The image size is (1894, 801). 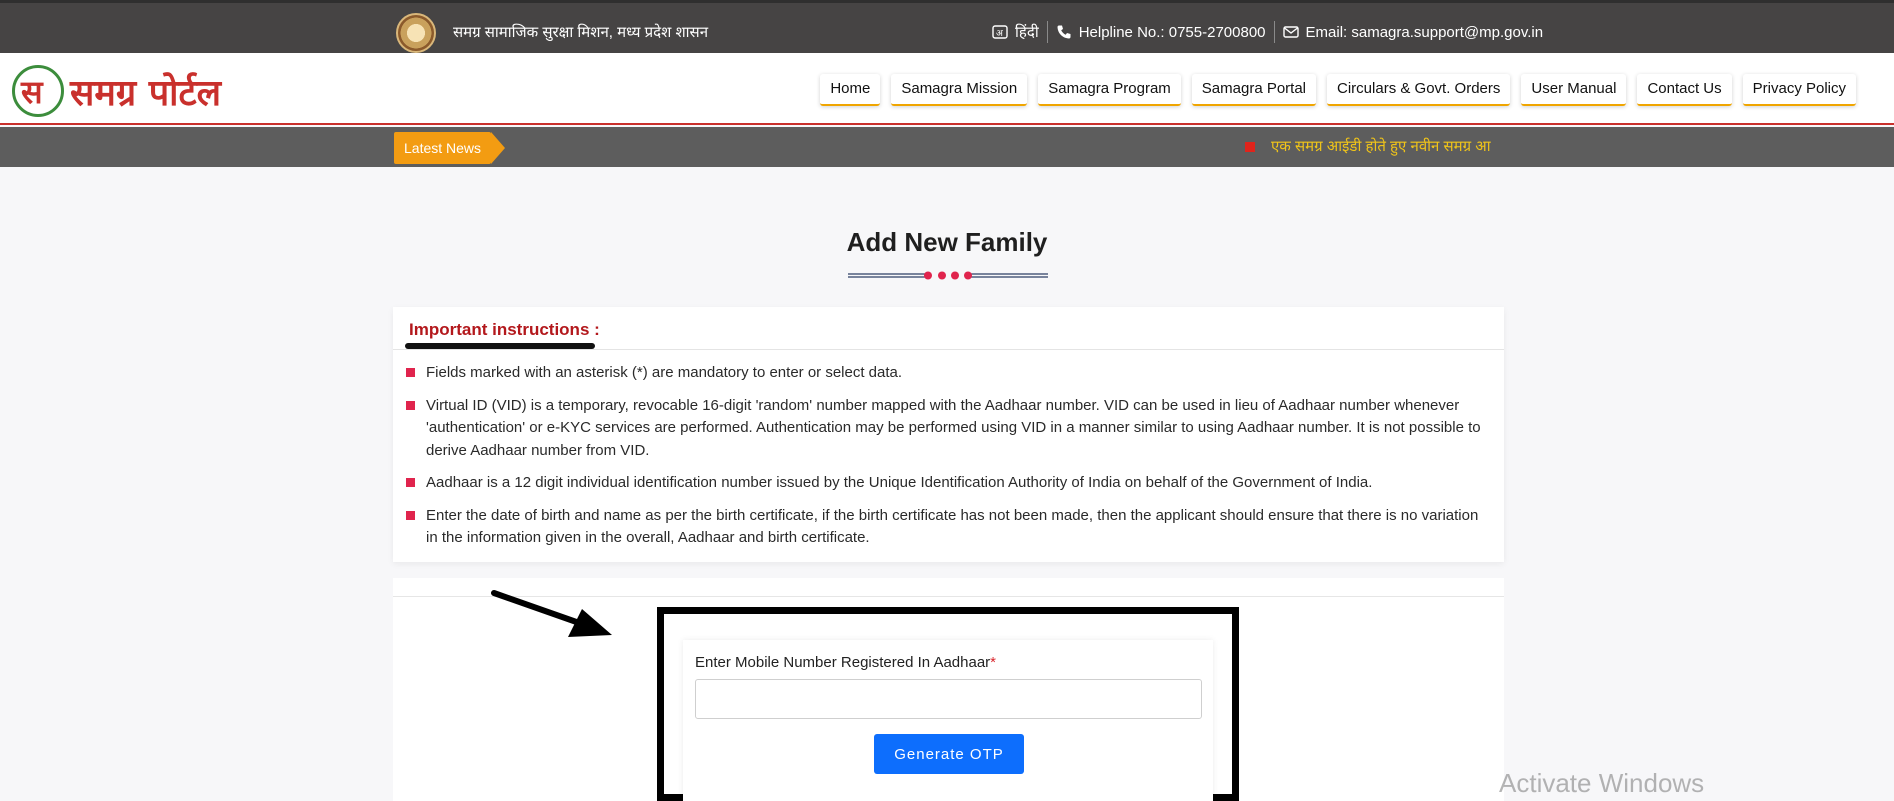 What do you see at coordinates (850, 90) in the screenshot?
I see `nav-home: Home` at bounding box center [850, 90].